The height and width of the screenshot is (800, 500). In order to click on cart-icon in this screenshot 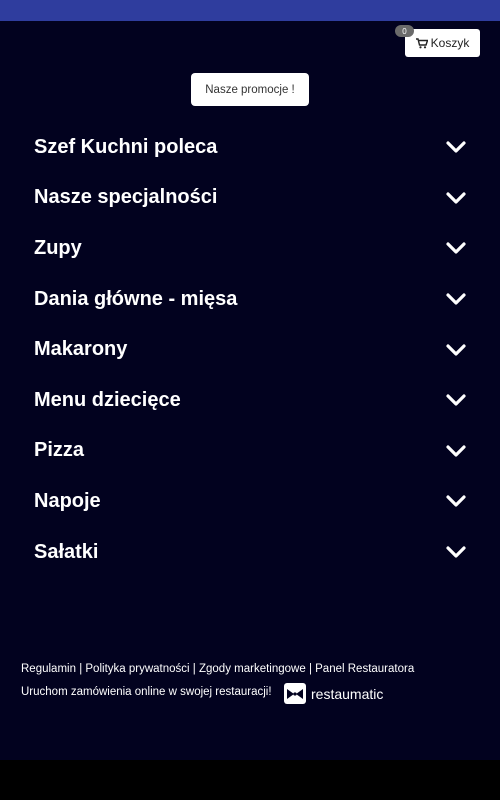, I will do `click(421, 42)`.